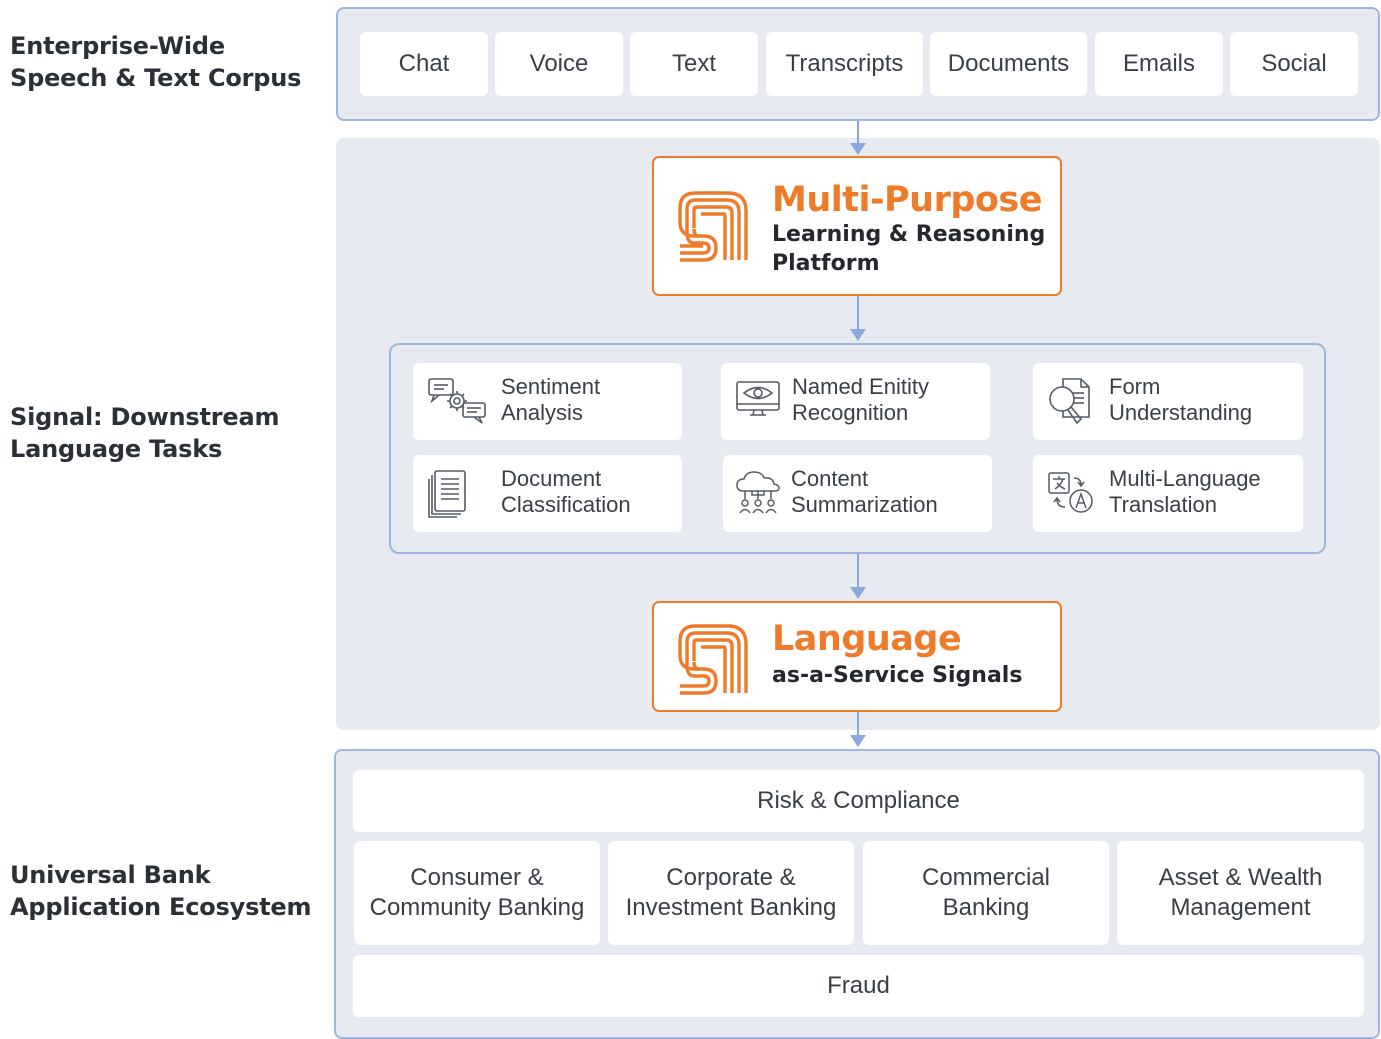 Image resolution: width=1381 pixels, height=1039 pixels. What do you see at coordinates (447, 494) in the screenshot?
I see `stacked-documents-icon` at bounding box center [447, 494].